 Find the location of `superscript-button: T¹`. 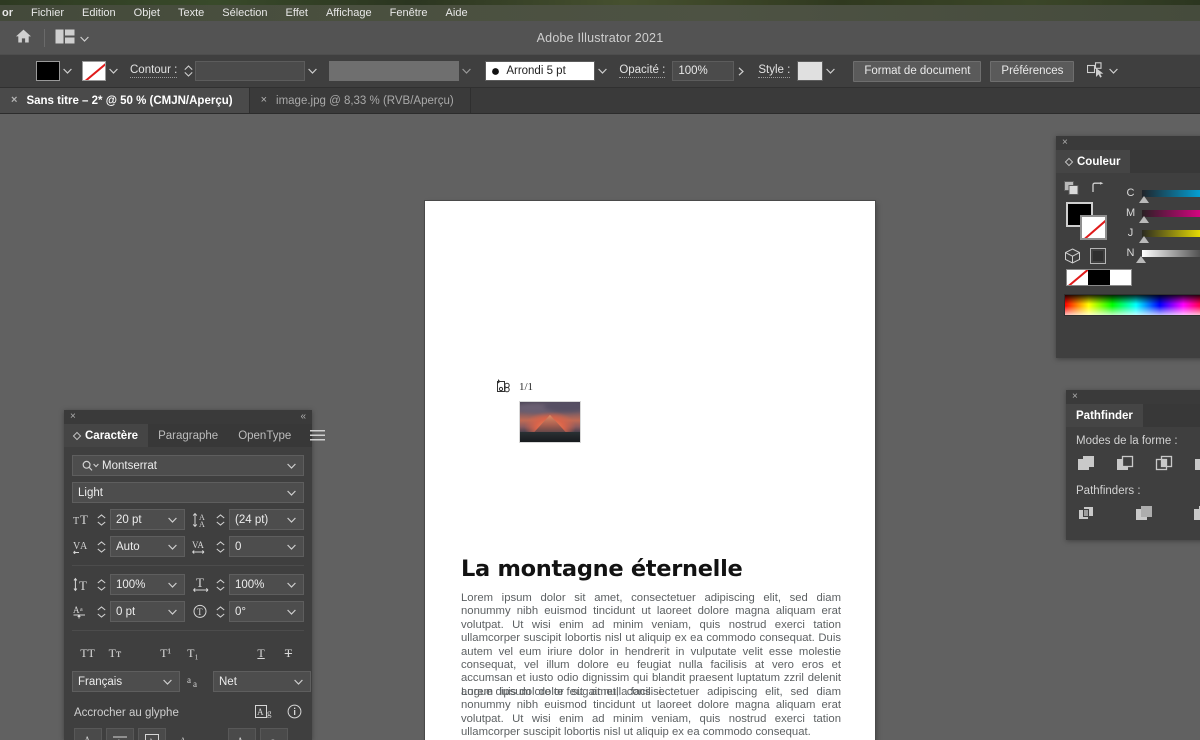

superscript-button: T¹ is located at coordinates (165, 653).